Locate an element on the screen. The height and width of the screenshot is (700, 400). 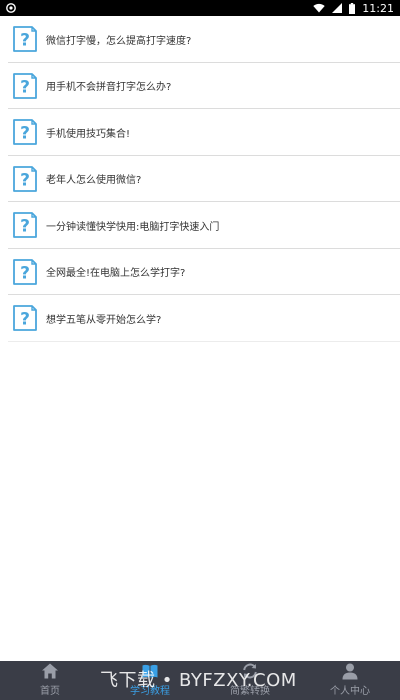
battery-icon is located at coordinates (352, 8).